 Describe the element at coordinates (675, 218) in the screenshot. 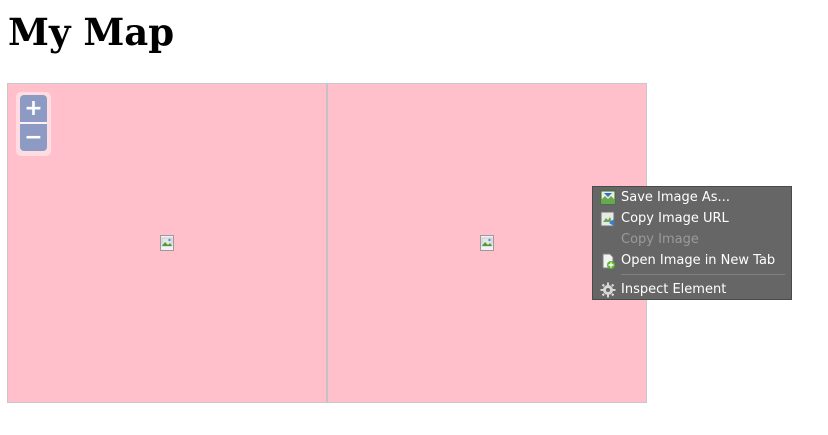

I see `menu-item-label: Copy Image URL` at that location.